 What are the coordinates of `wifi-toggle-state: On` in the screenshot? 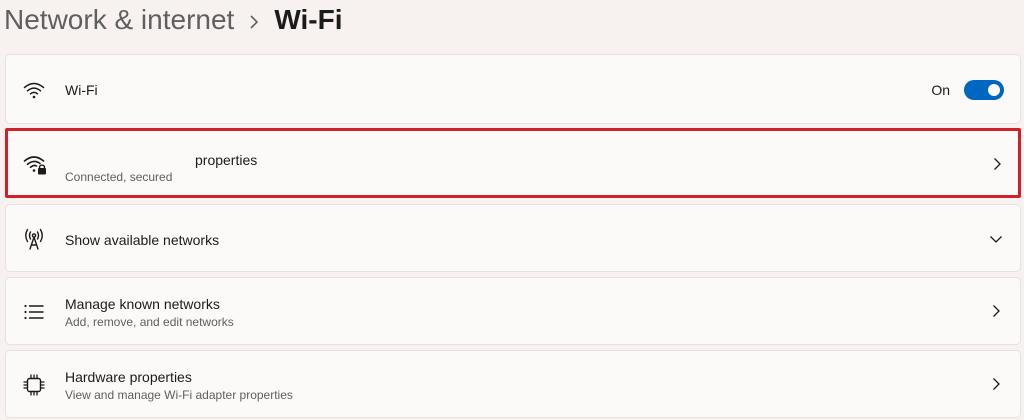 It's located at (940, 90).